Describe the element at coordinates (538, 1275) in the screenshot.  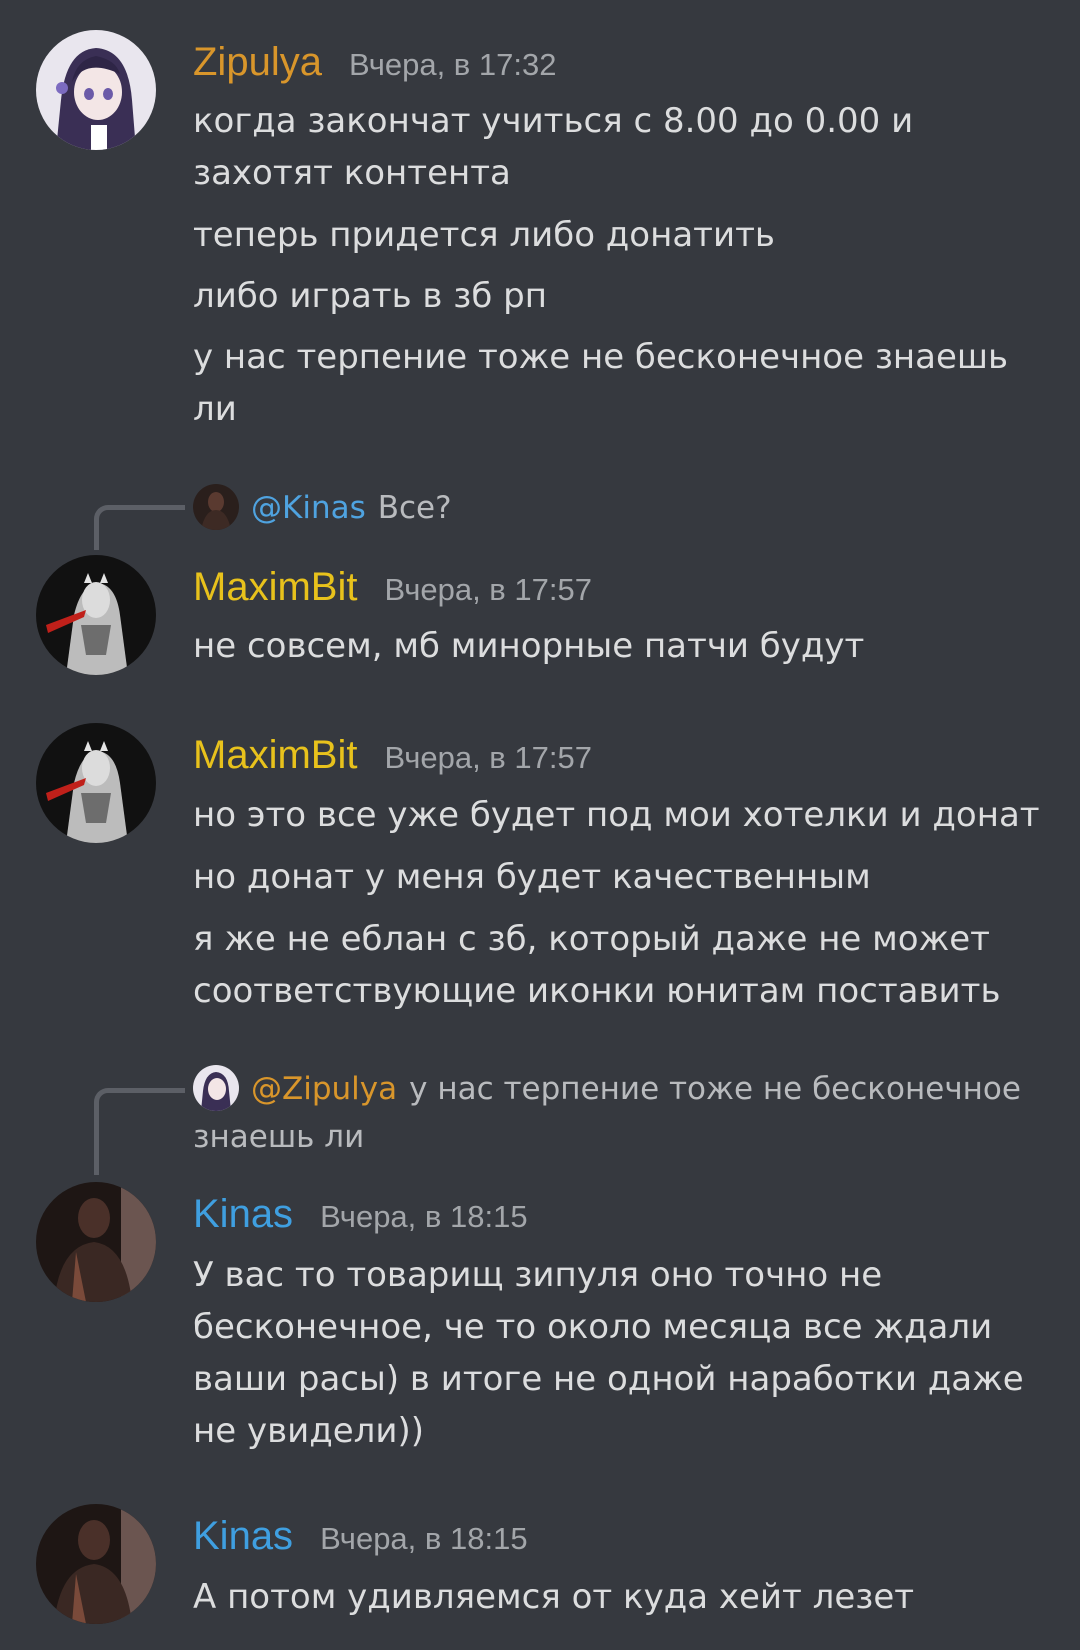
I see `message-text: У вас то товарищ зипуля оно точно не` at that location.